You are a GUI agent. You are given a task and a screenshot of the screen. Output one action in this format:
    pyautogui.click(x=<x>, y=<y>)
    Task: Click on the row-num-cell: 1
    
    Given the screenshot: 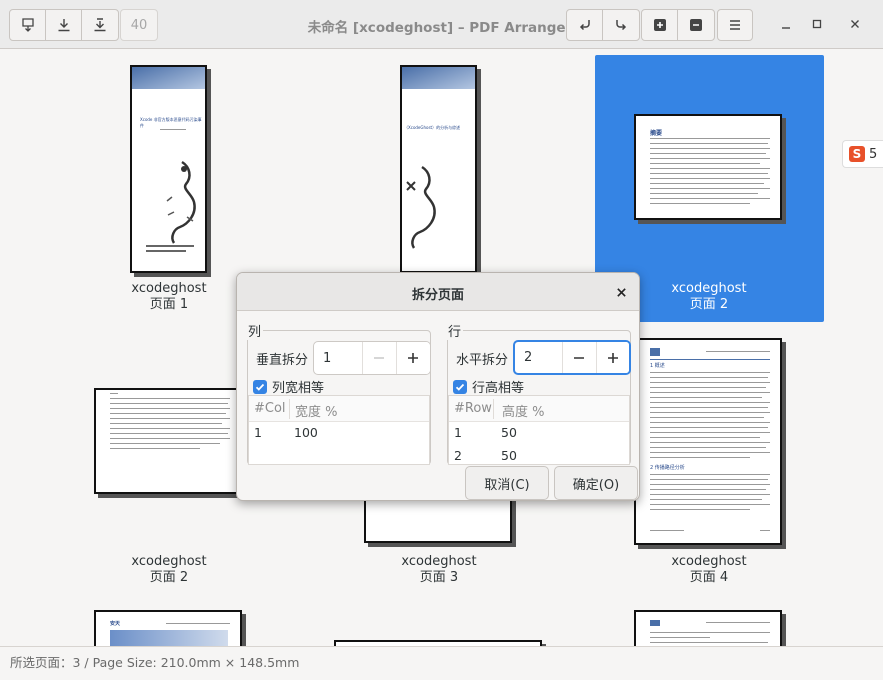 What is the action you would take?
    pyautogui.click(x=458, y=432)
    